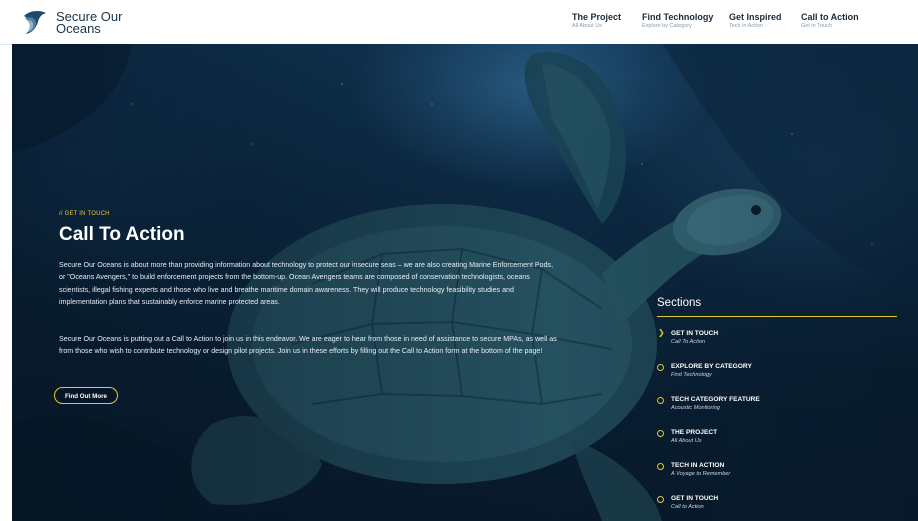 This screenshot has height=521, width=918. What do you see at coordinates (698, 465) in the screenshot?
I see `section-item-title: TECH IN ACTION` at bounding box center [698, 465].